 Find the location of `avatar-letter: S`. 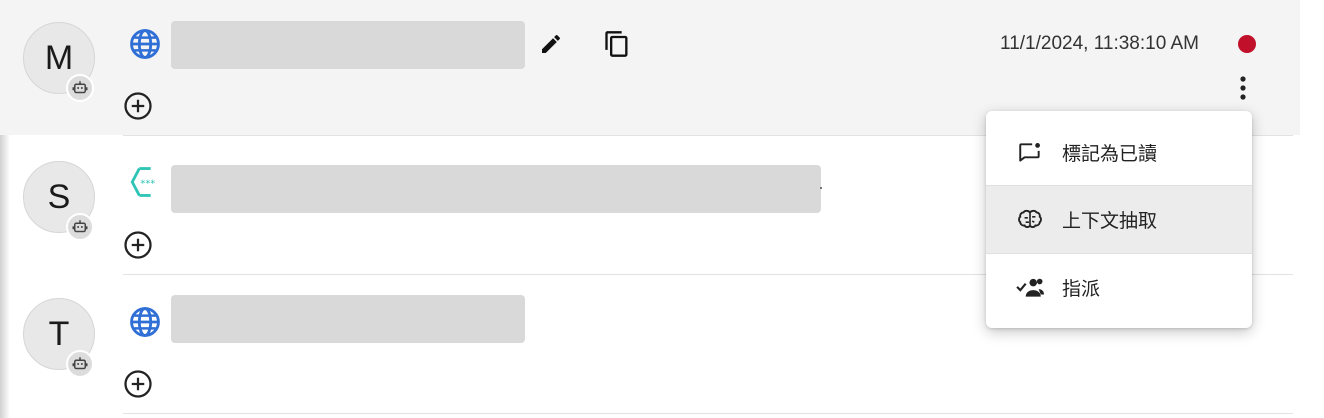

avatar-letter: S is located at coordinates (59, 196).